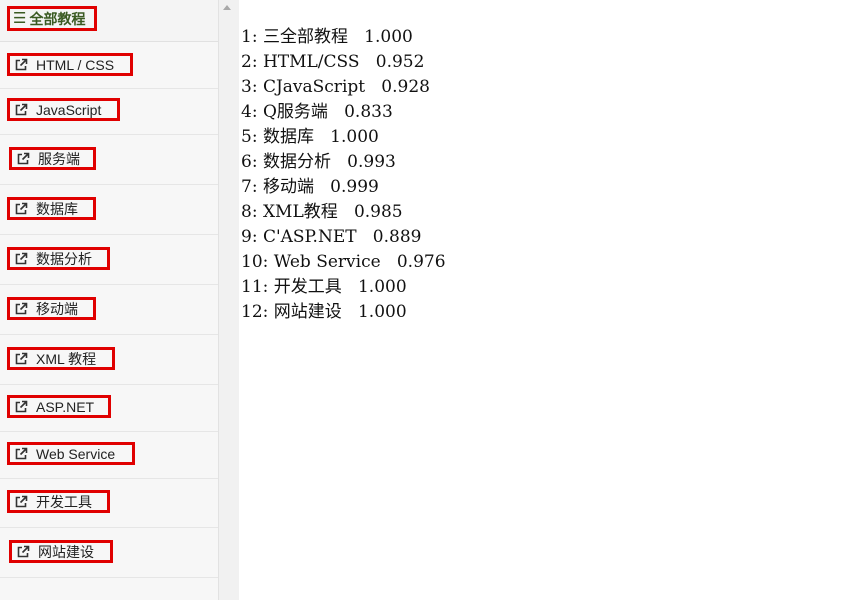 The width and height of the screenshot is (841, 600). I want to click on all-tutorials-label: 全部教程, so click(57, 19).